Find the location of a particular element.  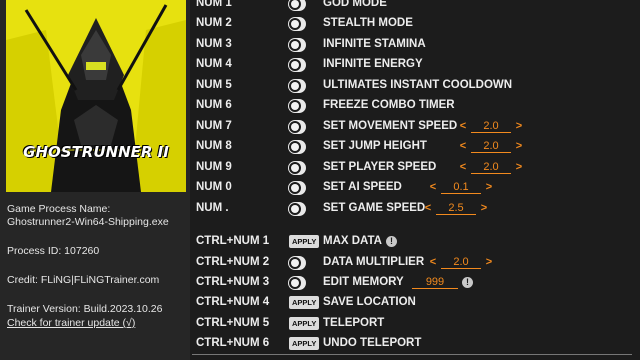

cheat-label: UNDO TELEPORT is located at coordinates (372, 343).